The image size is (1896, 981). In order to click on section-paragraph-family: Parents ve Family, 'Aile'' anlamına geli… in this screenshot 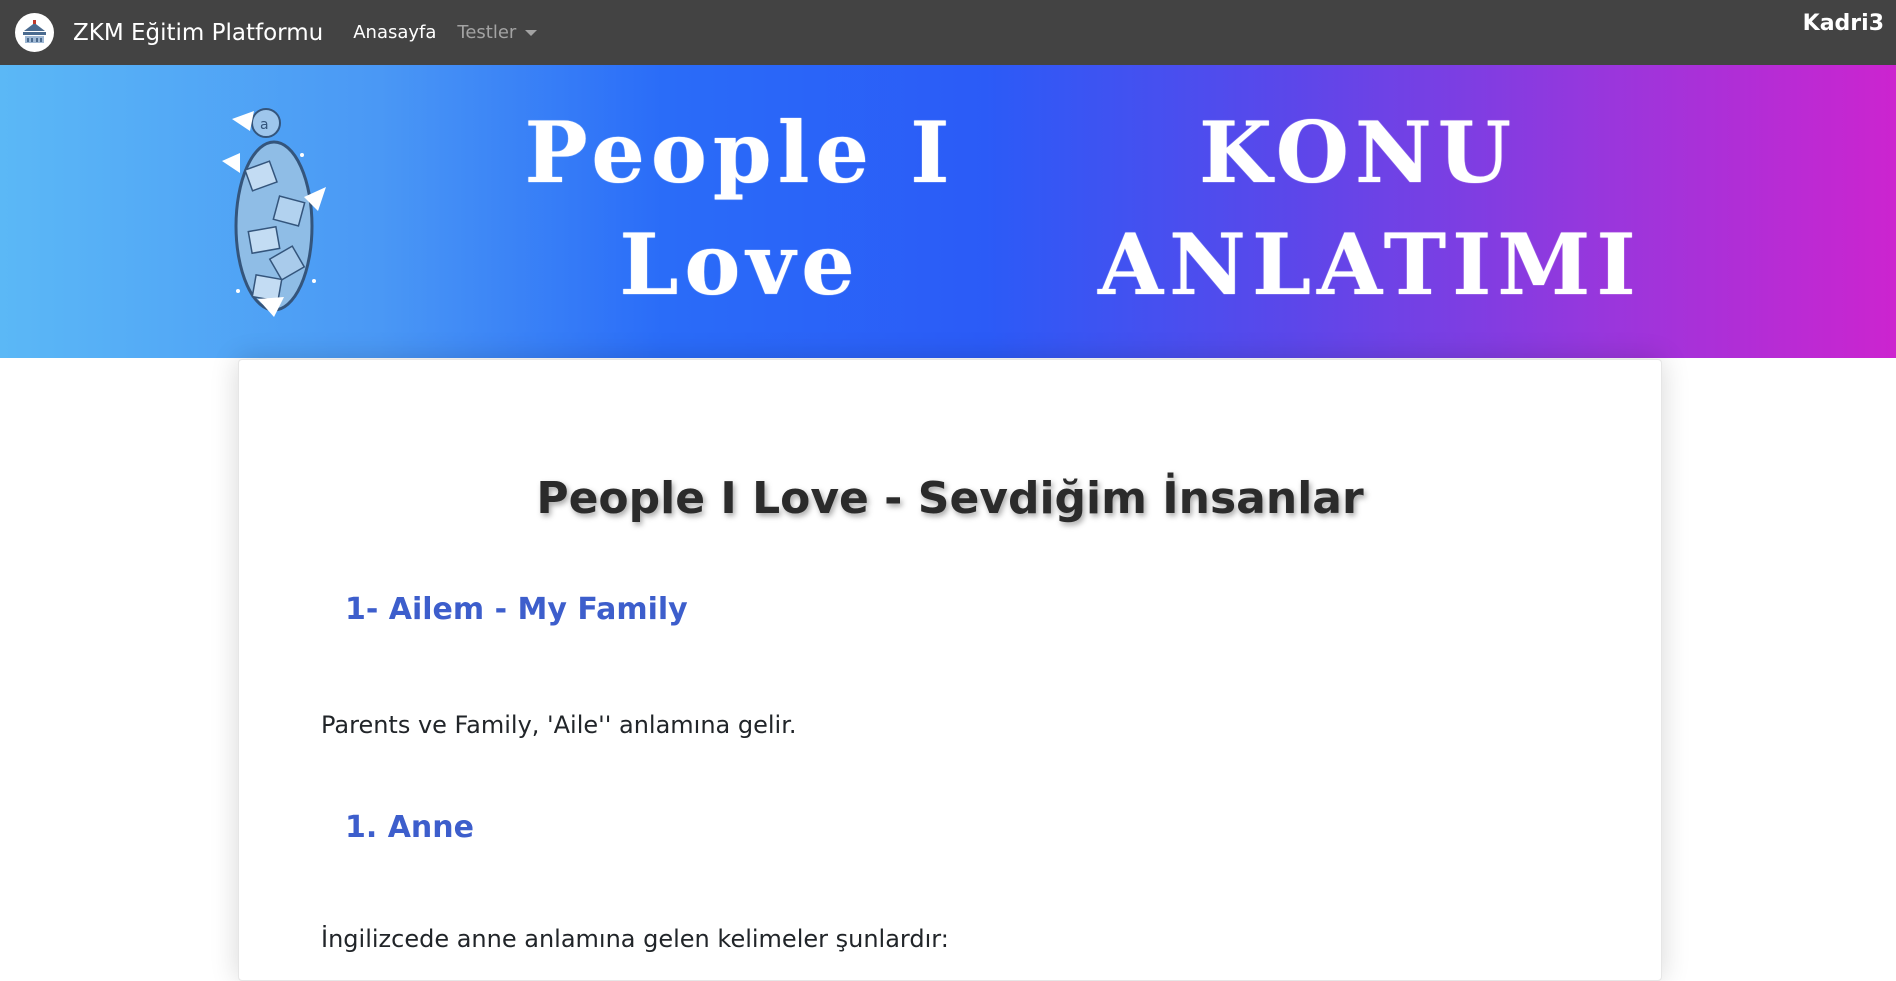, I will do `click(559, 725)`.